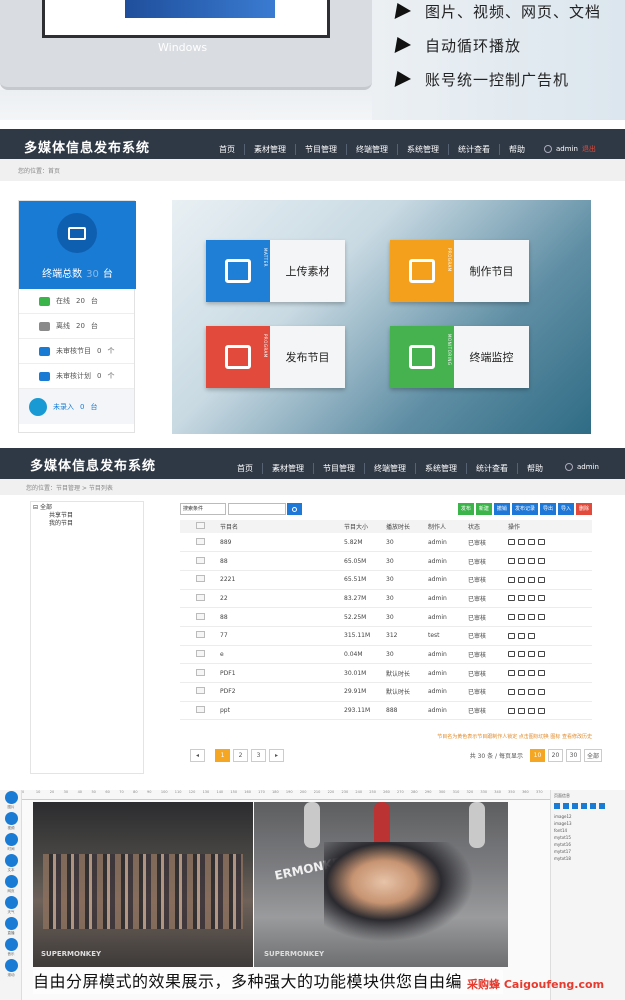 The image size is (625, 1000). What do you see at coordinates (557, 806) in the screenshot?
I see `align-left-icon` at bounding box center [557, 806].